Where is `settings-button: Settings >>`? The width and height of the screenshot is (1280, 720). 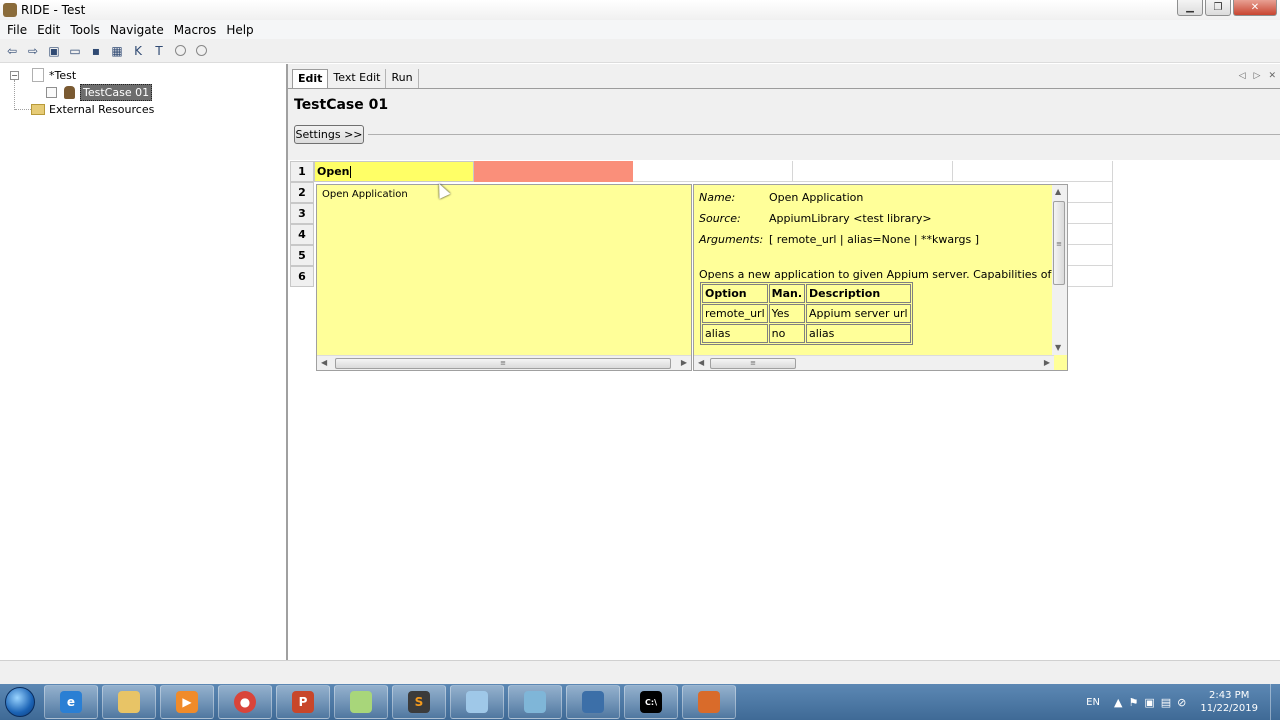 settings-button: Settings >> is located at coordinates (329, 134).